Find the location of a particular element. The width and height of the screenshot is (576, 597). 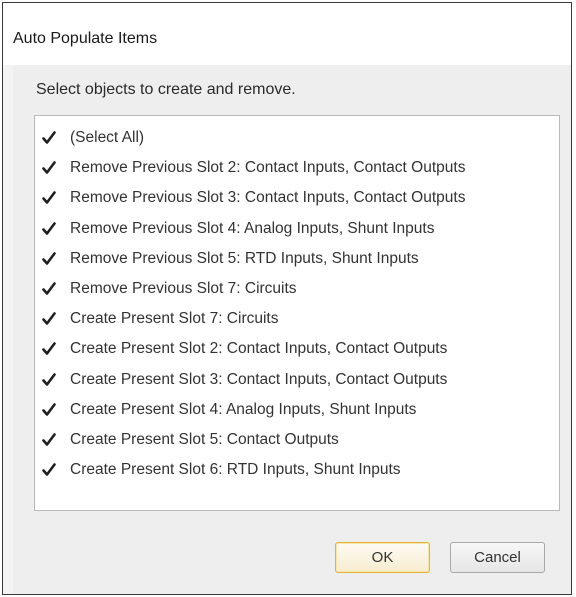

item-label: Remove Previous Slot 7: Circuits is located at coordinates (183, 288).